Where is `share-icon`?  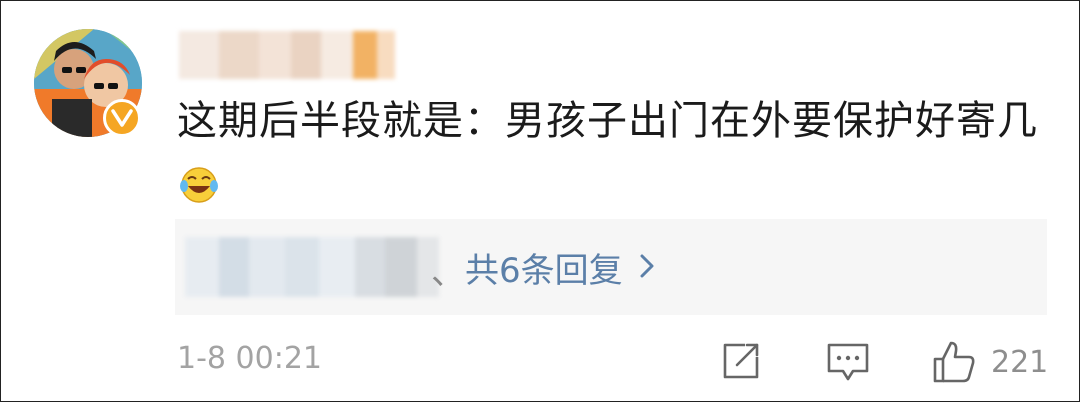
share-icon is located at coordinates (741, 361).